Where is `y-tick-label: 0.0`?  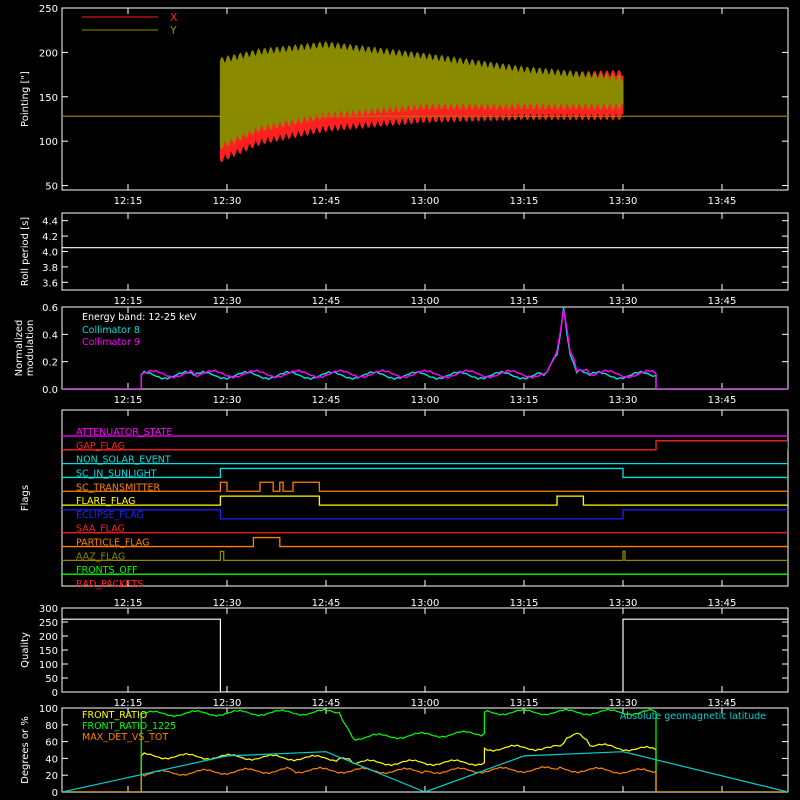 y-tick-label: 0.0 is located at coordinates (50, 390).